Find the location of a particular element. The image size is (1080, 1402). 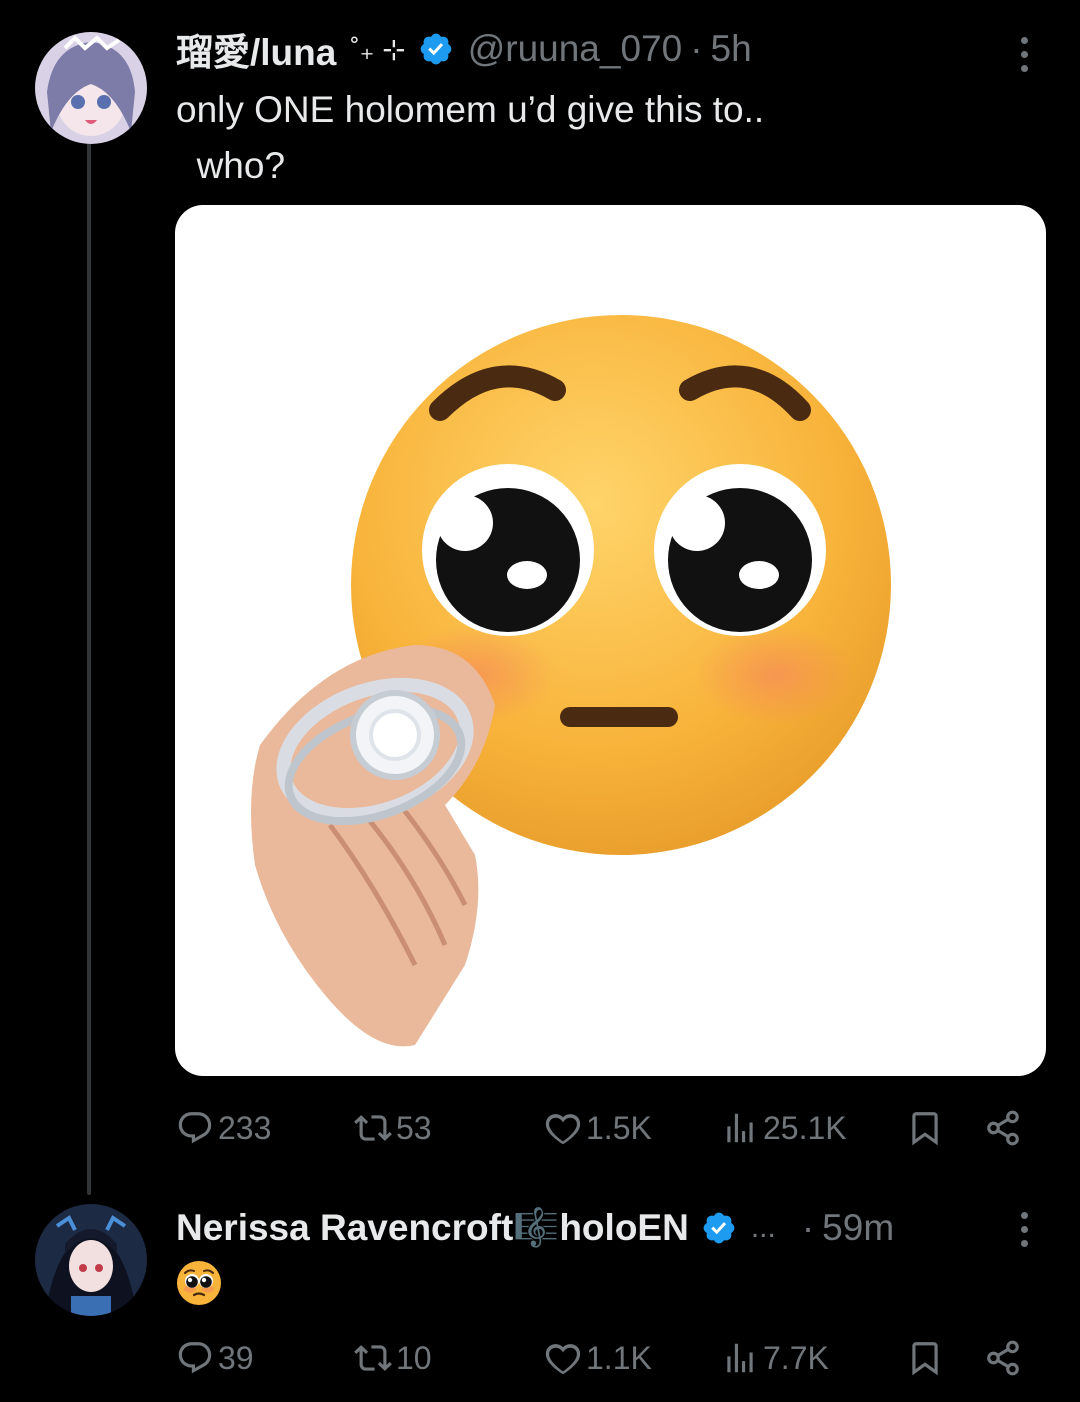

views-button: 7.7K is located at coordinates (775, 1358).